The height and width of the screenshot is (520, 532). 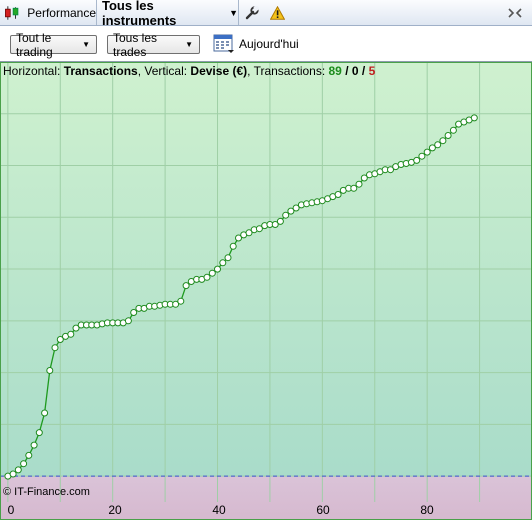 What do you see at coordinates (46, 492) in the screenshot?
I see `copyright-text: © IT-Finance.com` at bounding box center [46, 492].